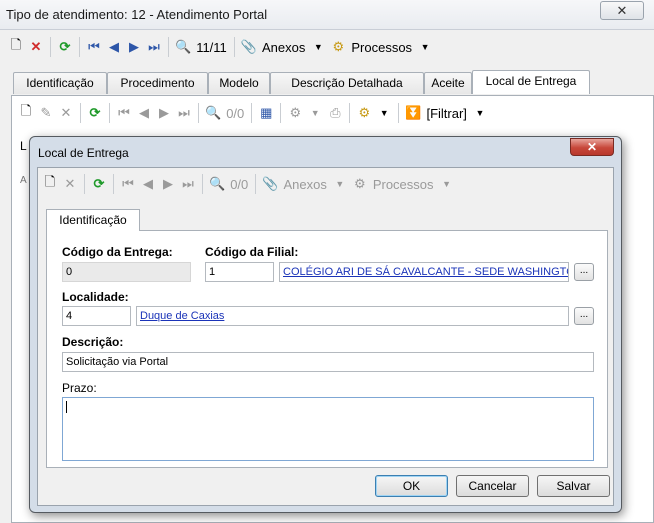 The height and width of the screenshot is (523, 654). Describe the element at coordinates (239, 83) in the screenshot. I see `tab-modelo: Modelo` at that location.